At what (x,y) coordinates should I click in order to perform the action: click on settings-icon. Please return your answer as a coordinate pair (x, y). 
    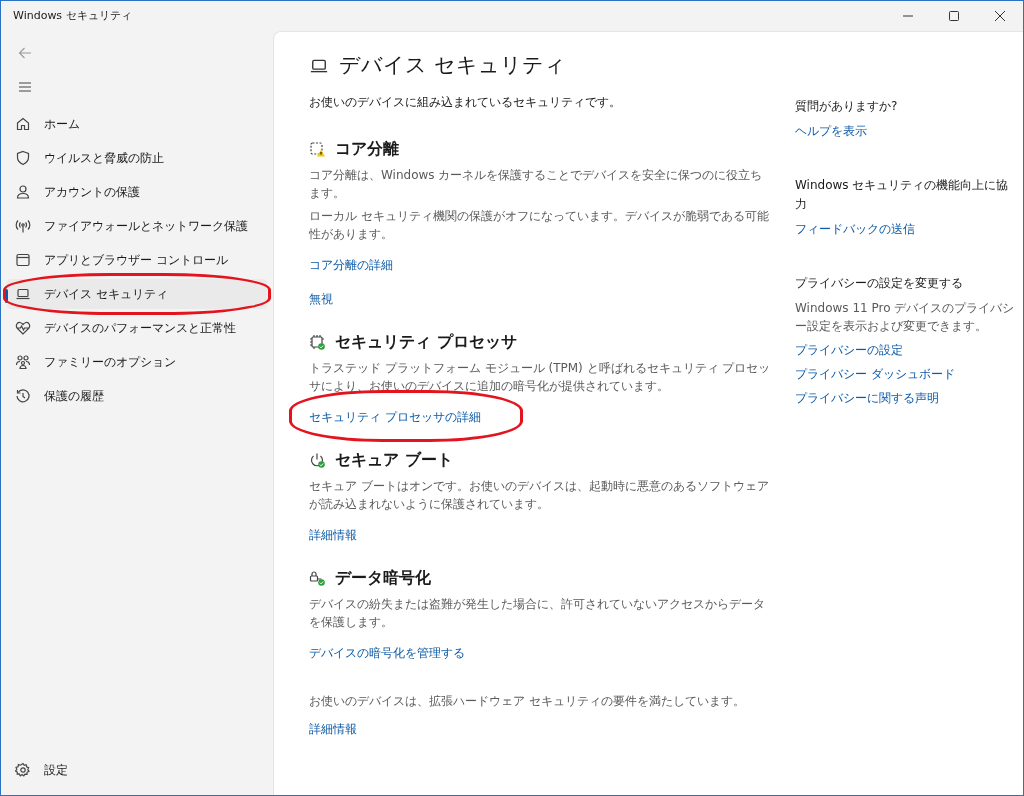
    Looking at the image, I should click on (23, 770).